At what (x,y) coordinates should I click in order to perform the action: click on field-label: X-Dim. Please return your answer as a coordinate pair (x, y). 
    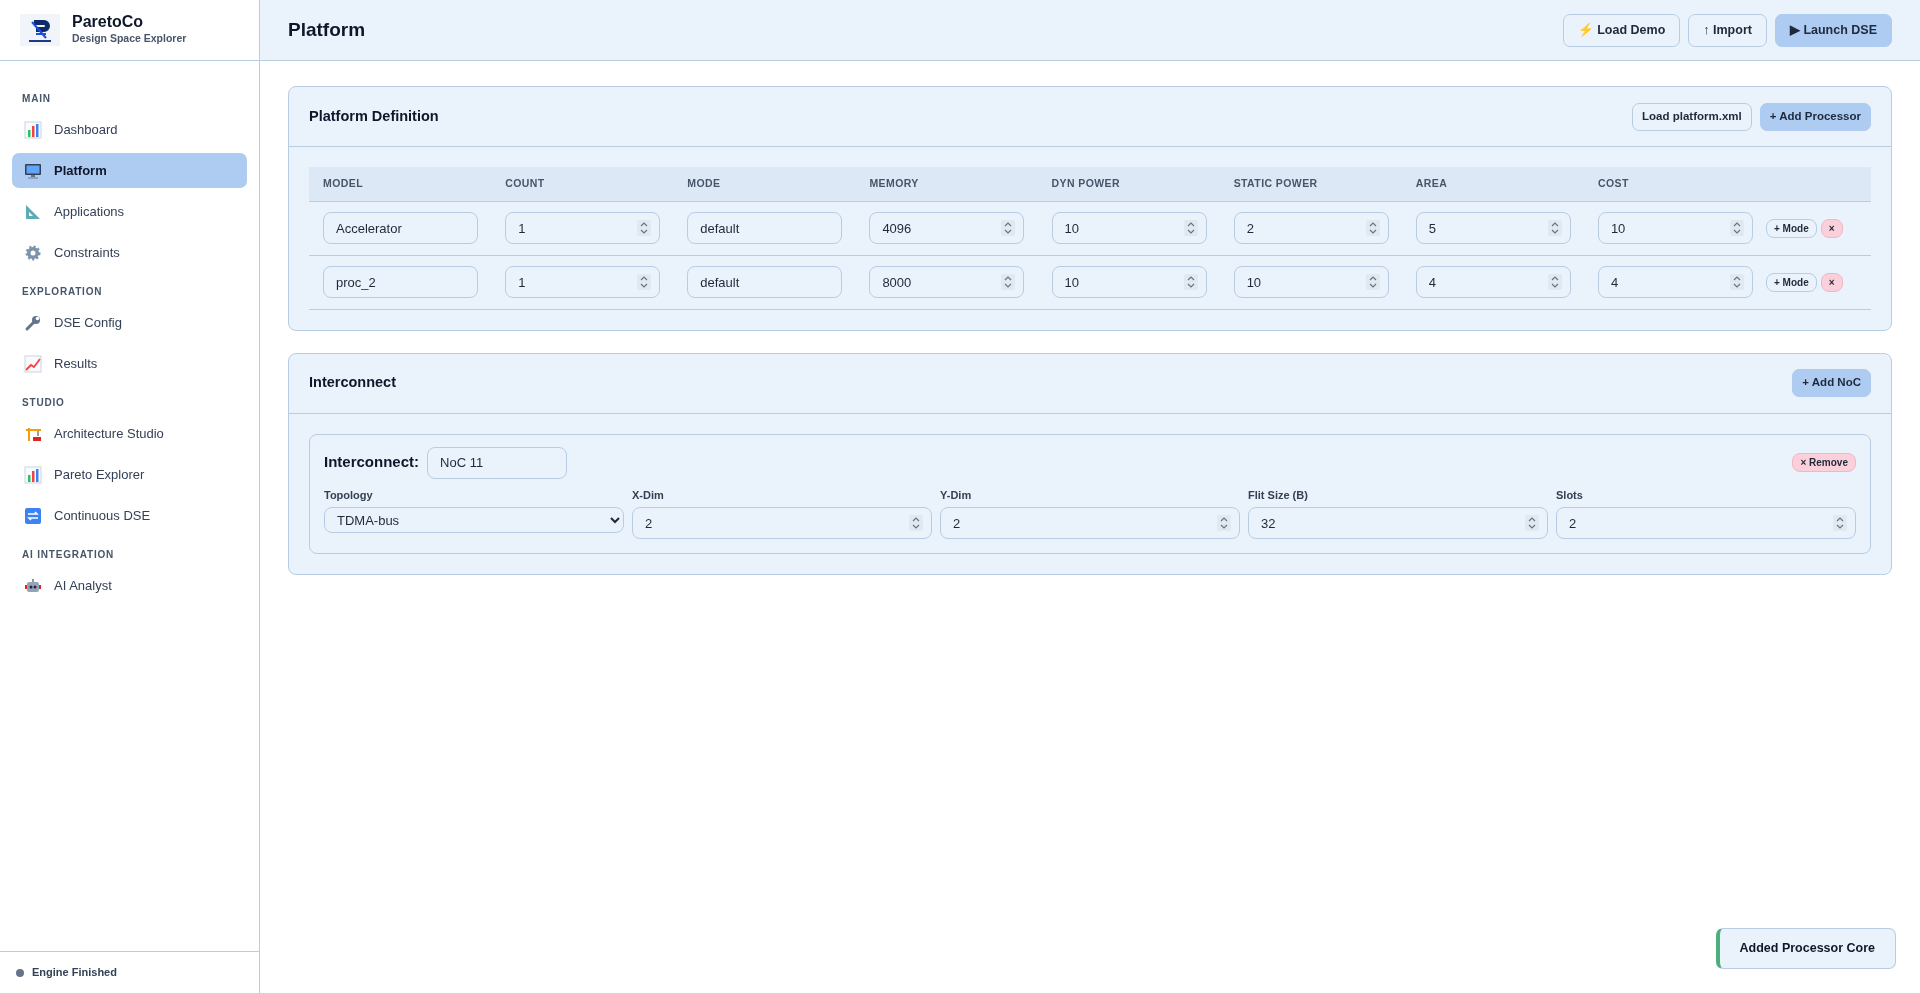
    Looking at the image, I should click on (648, 495).